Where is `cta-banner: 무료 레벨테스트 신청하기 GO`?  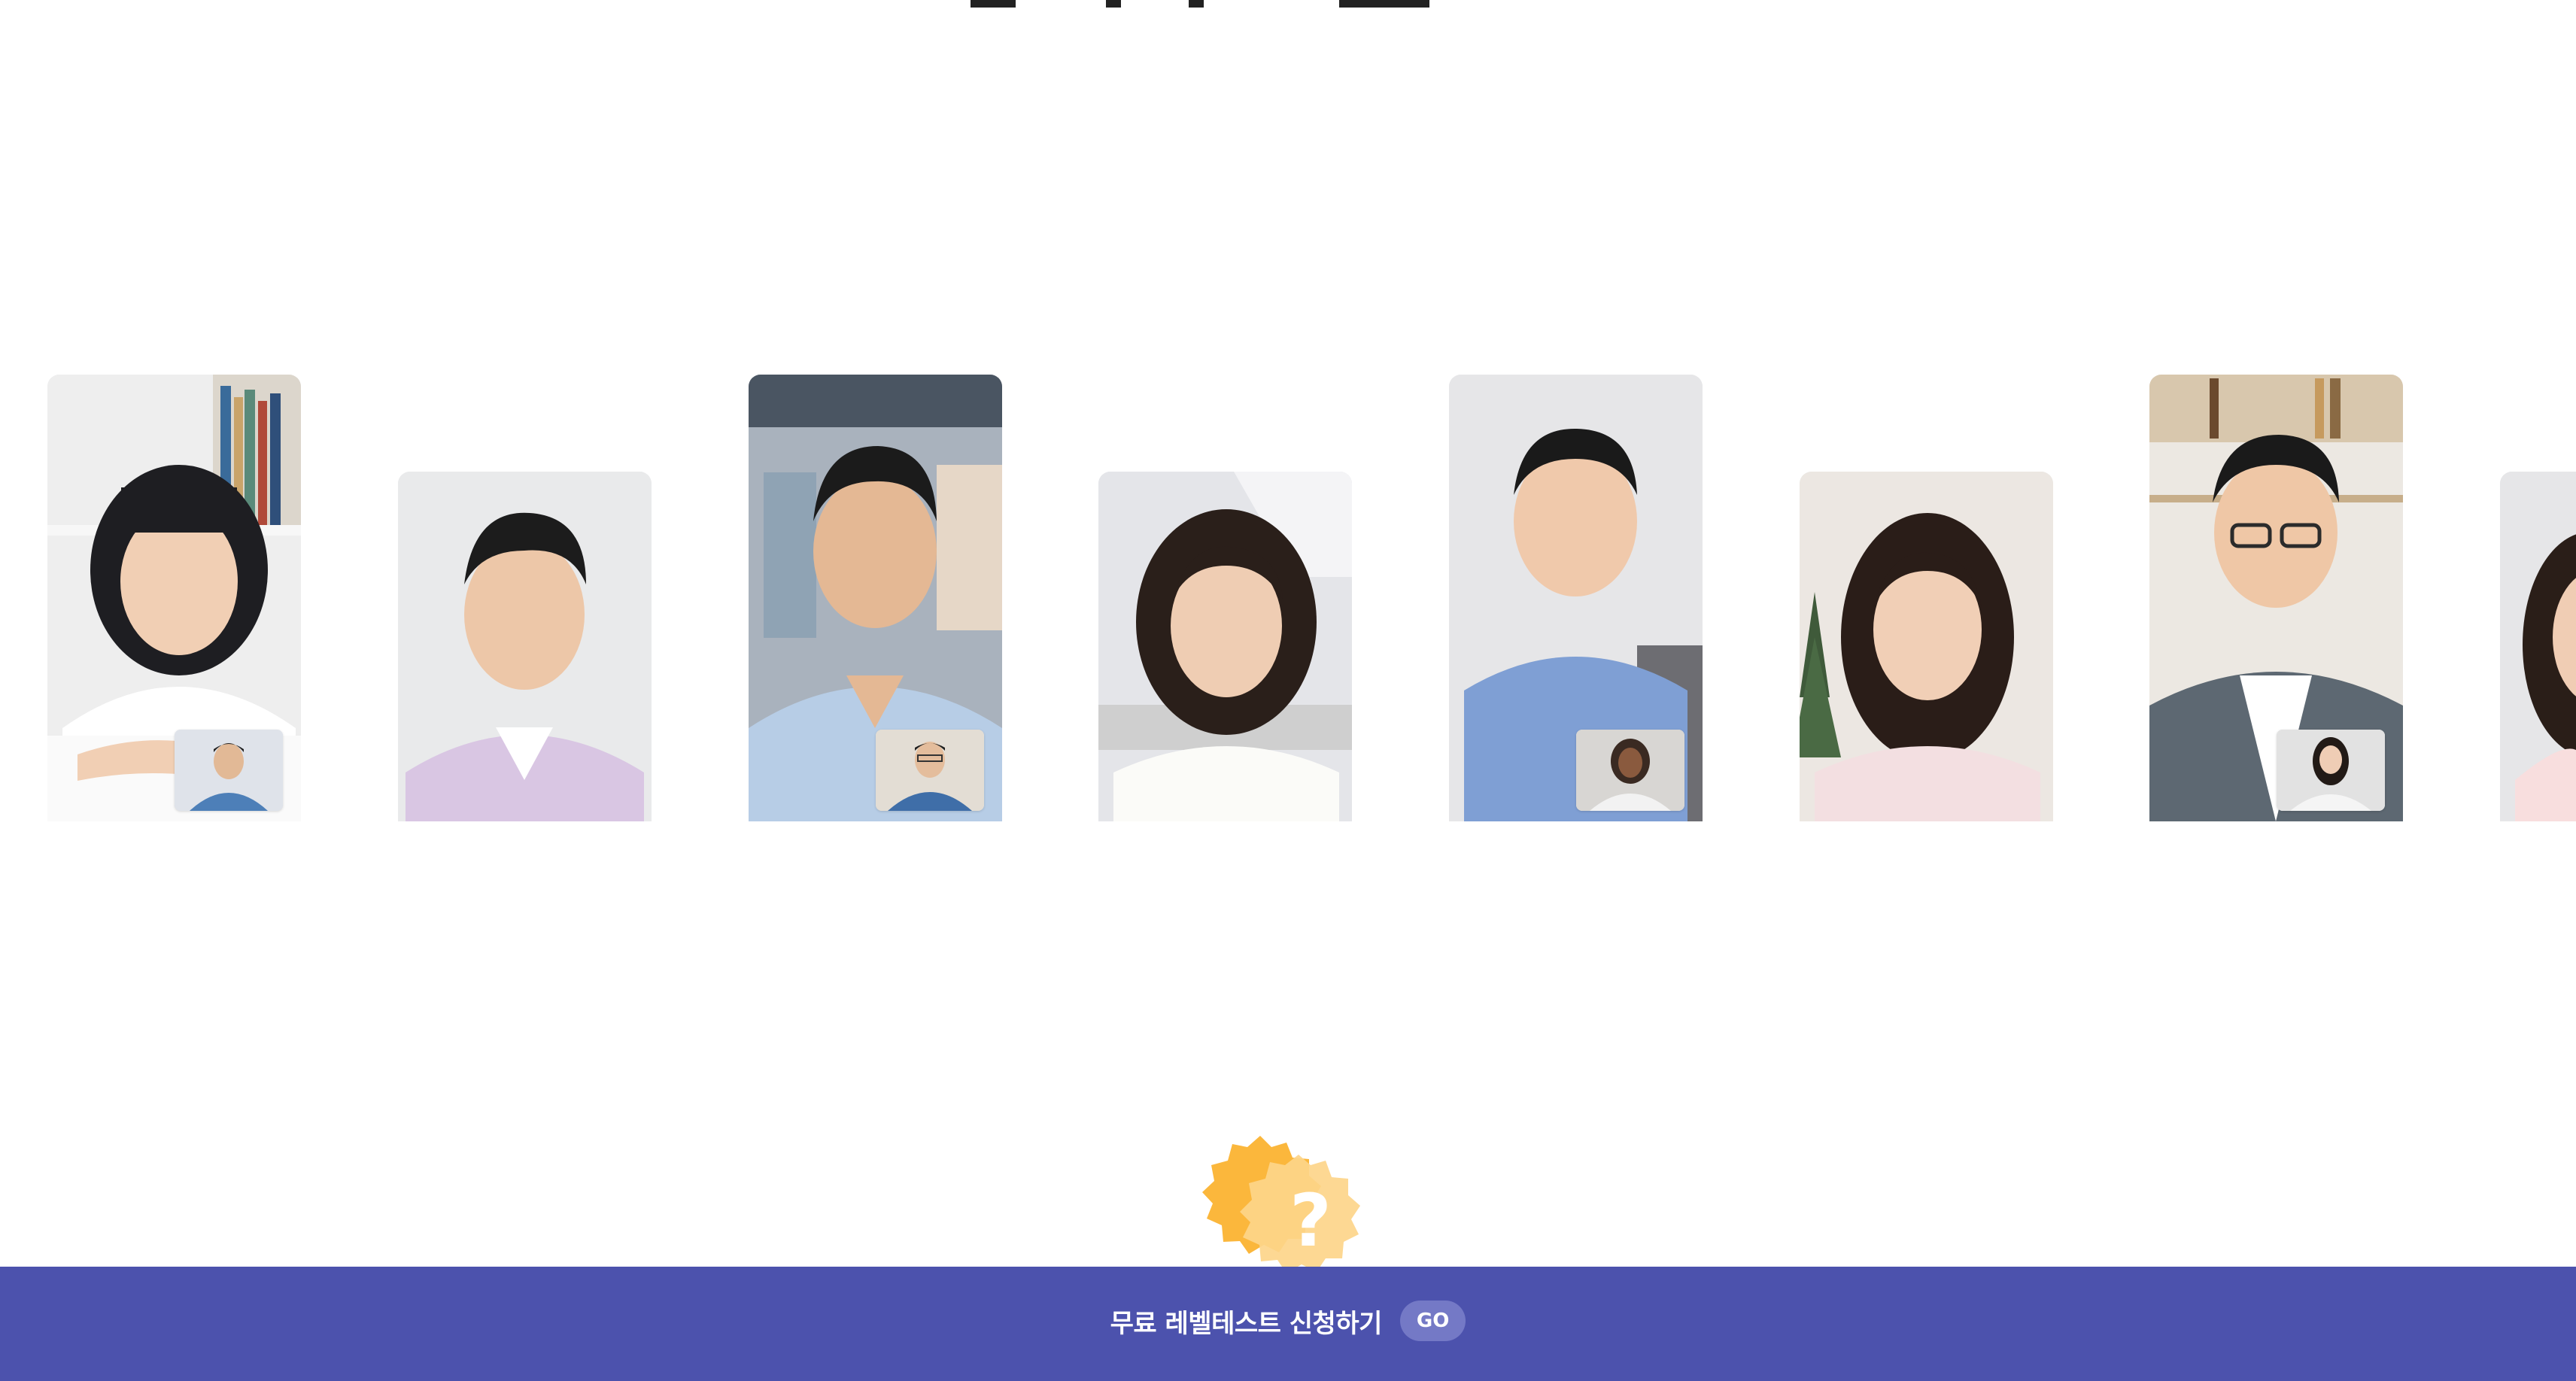
cta-banner: 무료 레벨테스트 신청하기 GO is located at coordinates (1288, 1324).